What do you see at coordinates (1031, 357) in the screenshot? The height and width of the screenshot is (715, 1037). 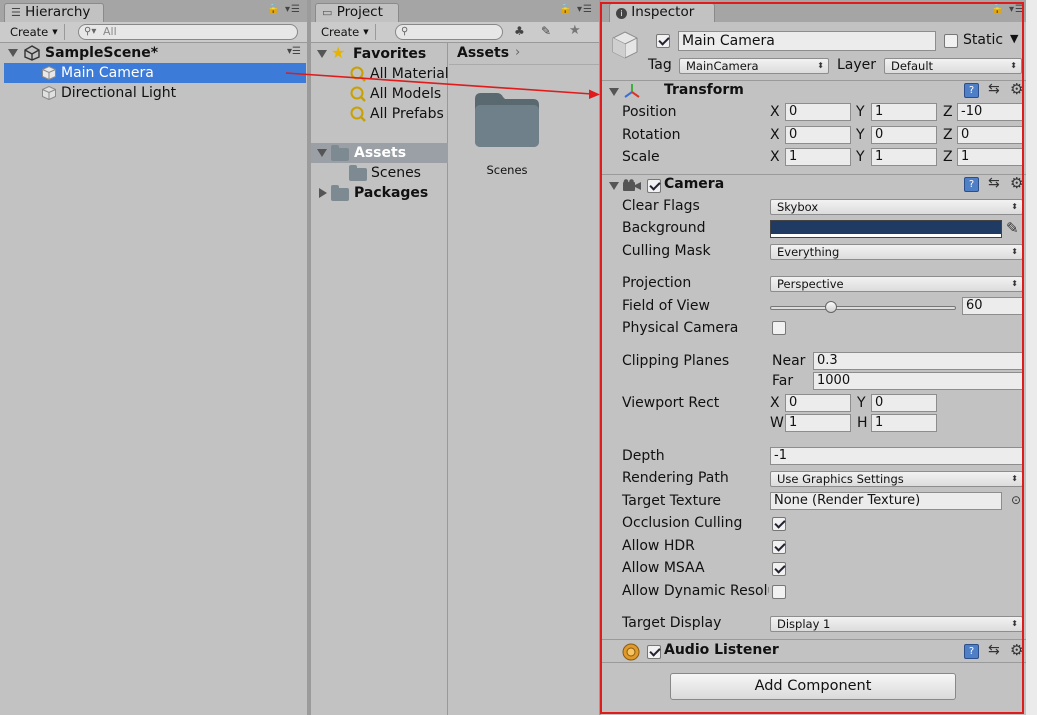 I see `right-gutter` at bounding box center [1031, 357].